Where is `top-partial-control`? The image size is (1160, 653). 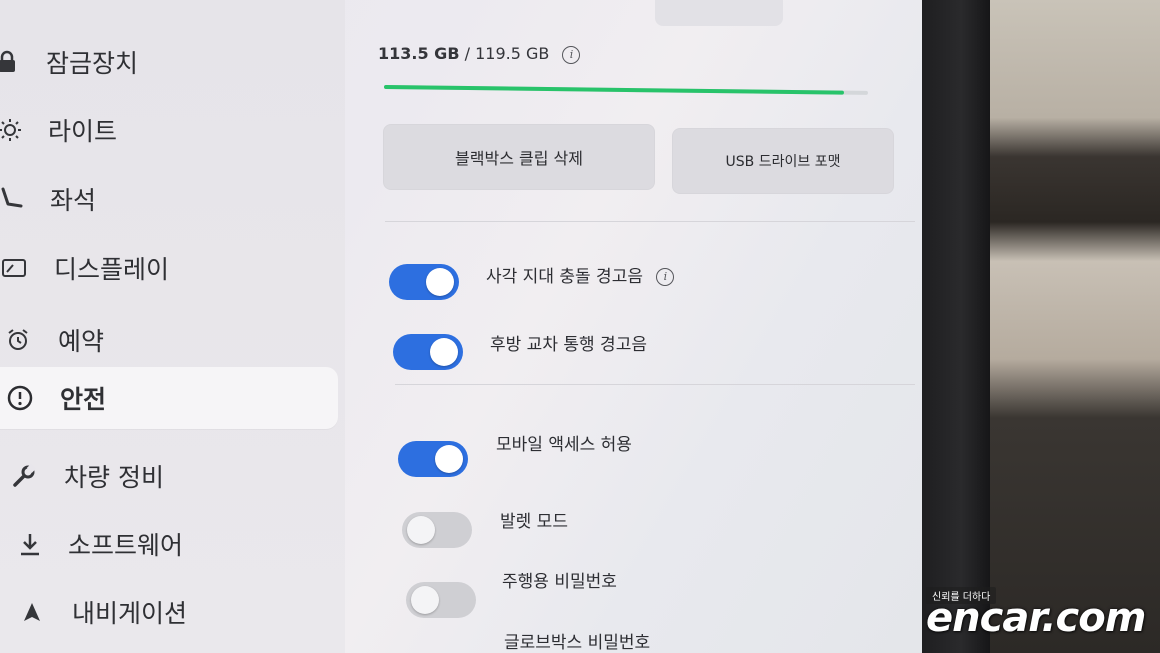
top-partial-control is located at coordinates (719, 13).